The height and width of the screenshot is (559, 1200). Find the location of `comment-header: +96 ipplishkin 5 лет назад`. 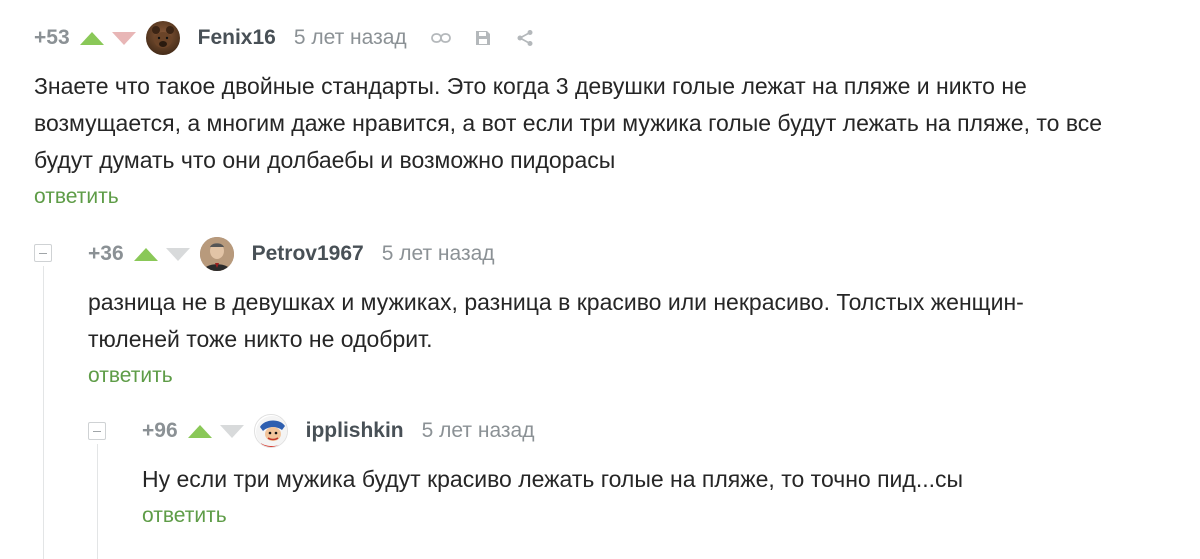

comment-header: +96 ipplishkin 5 лет назад is located at coordinates (642, 431).